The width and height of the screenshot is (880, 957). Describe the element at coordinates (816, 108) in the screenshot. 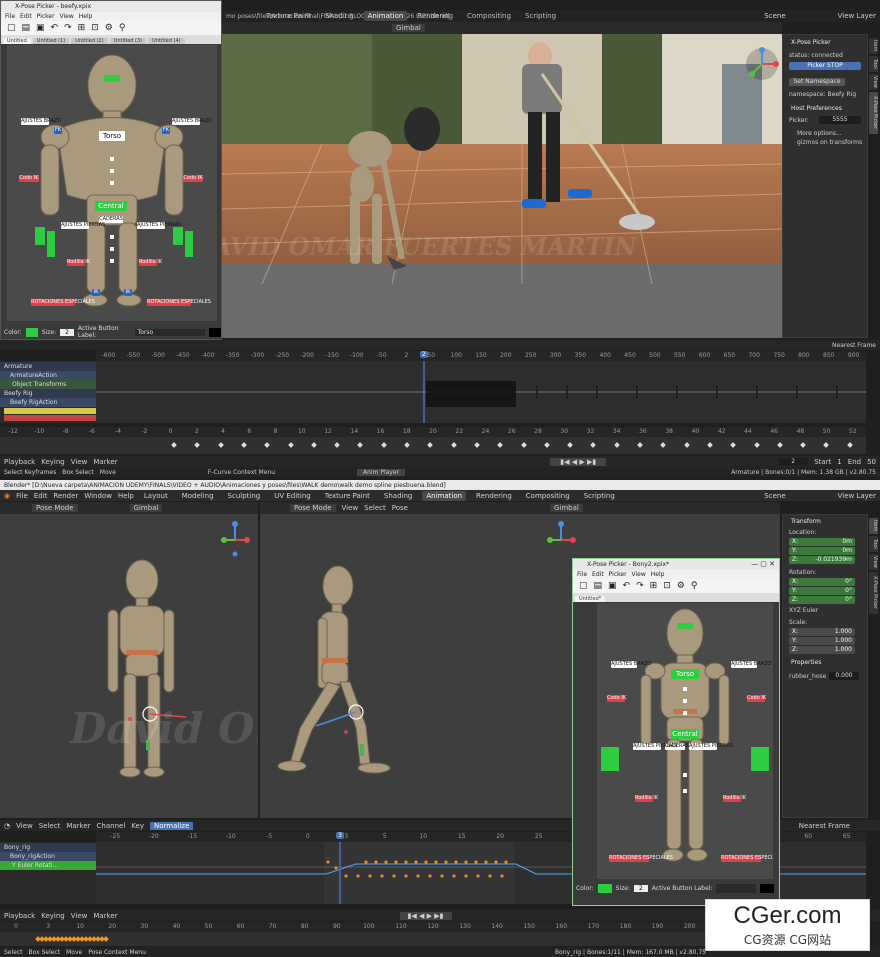

I see `host-preferences-header: Host Preferences` at that location.